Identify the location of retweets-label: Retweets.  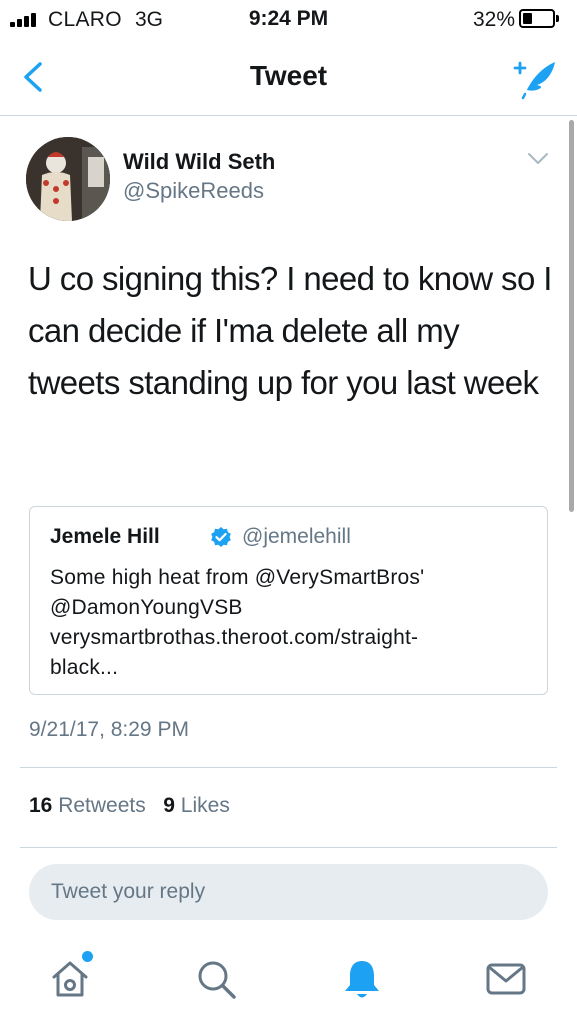
(102, 805).